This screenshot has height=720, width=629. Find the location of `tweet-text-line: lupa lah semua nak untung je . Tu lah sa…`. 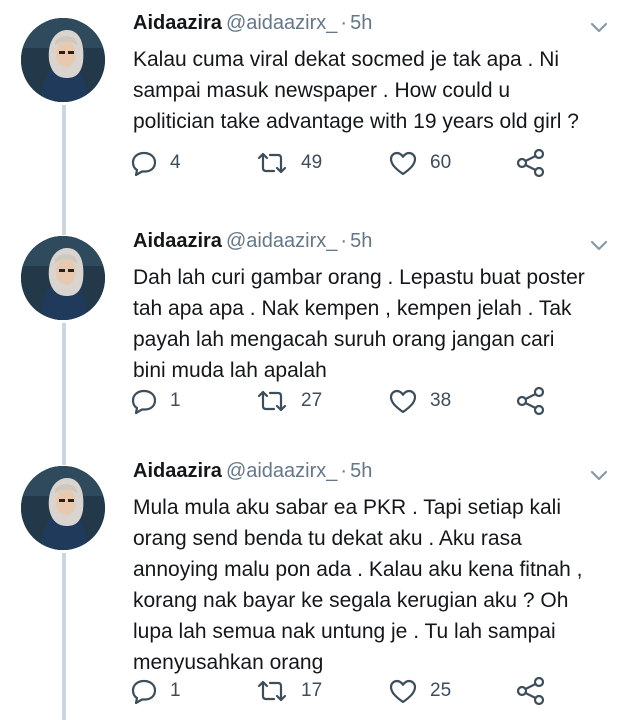

tweet-text-line: lupa lah semua nak untung je . Tu lah sa… is located at coordinates (344, 631).